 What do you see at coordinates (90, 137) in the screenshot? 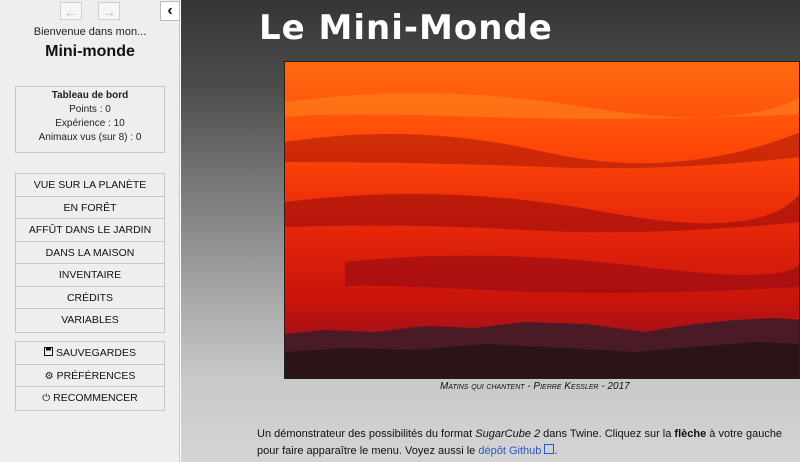
I see `animals-stat: Animaux vus (sur 8) : 0` at bounding box center [90, 137].